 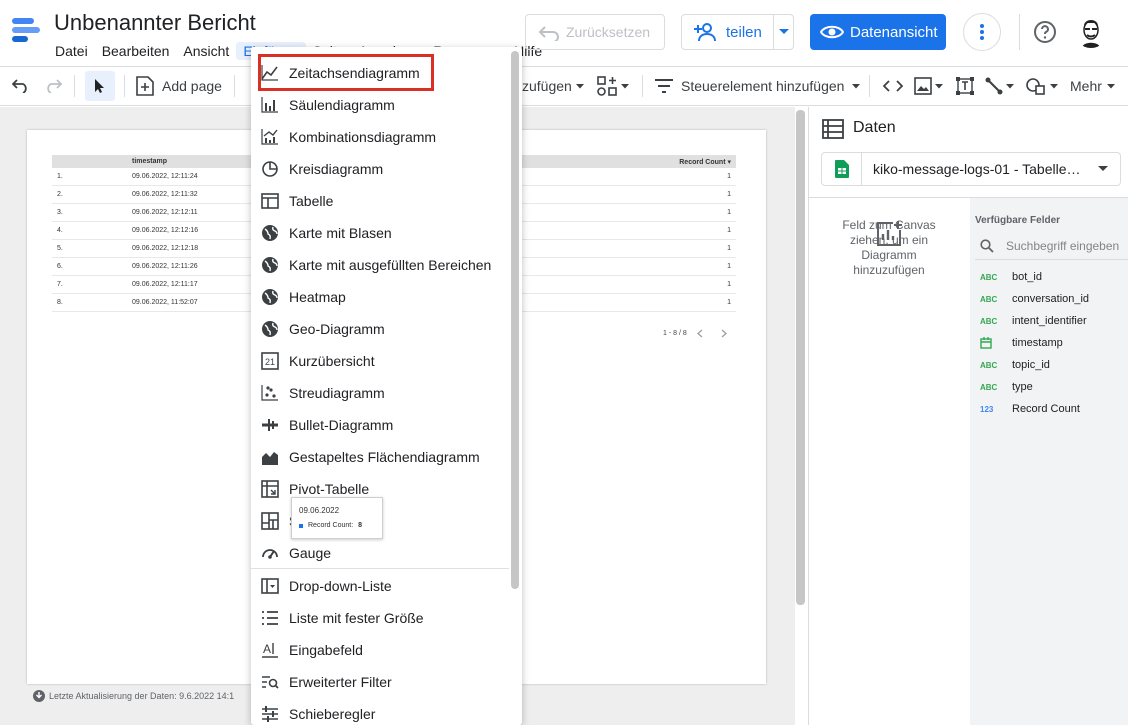 What do you see at coordinates (155, 23) in the screenshot?
I see `report-title: Unbenannter Bericht` at bounding box center [155, 23].